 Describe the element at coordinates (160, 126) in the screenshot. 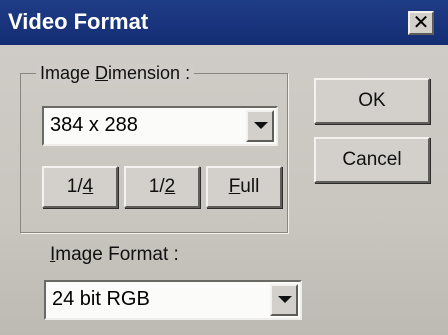

I see `image-dimension-select: 384 x 288` at that location.